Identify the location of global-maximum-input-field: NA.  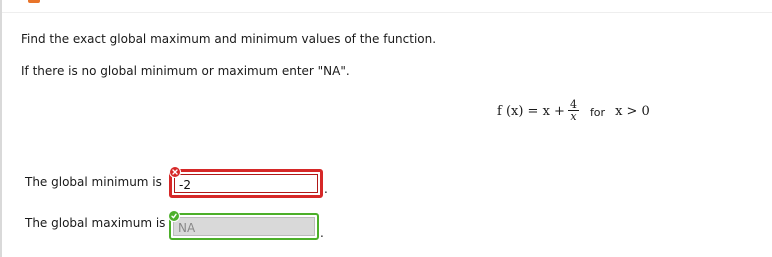
(244, 226).